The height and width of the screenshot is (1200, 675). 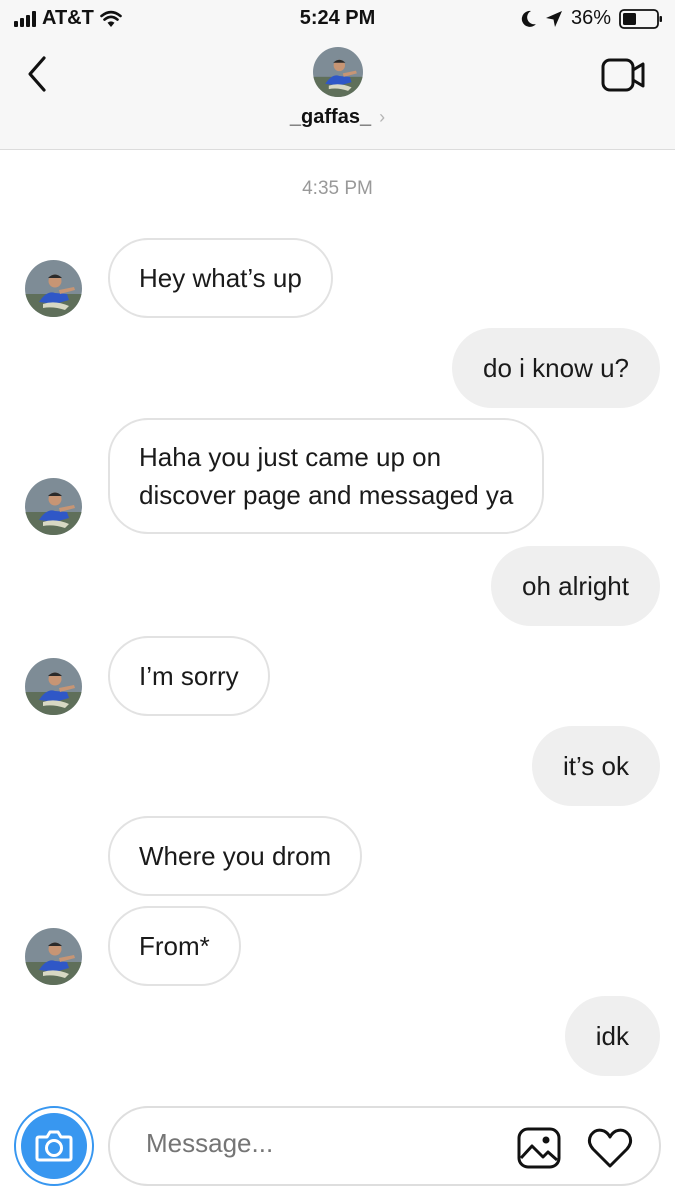 I want to click on message-input, so click(x=316, y=1143).